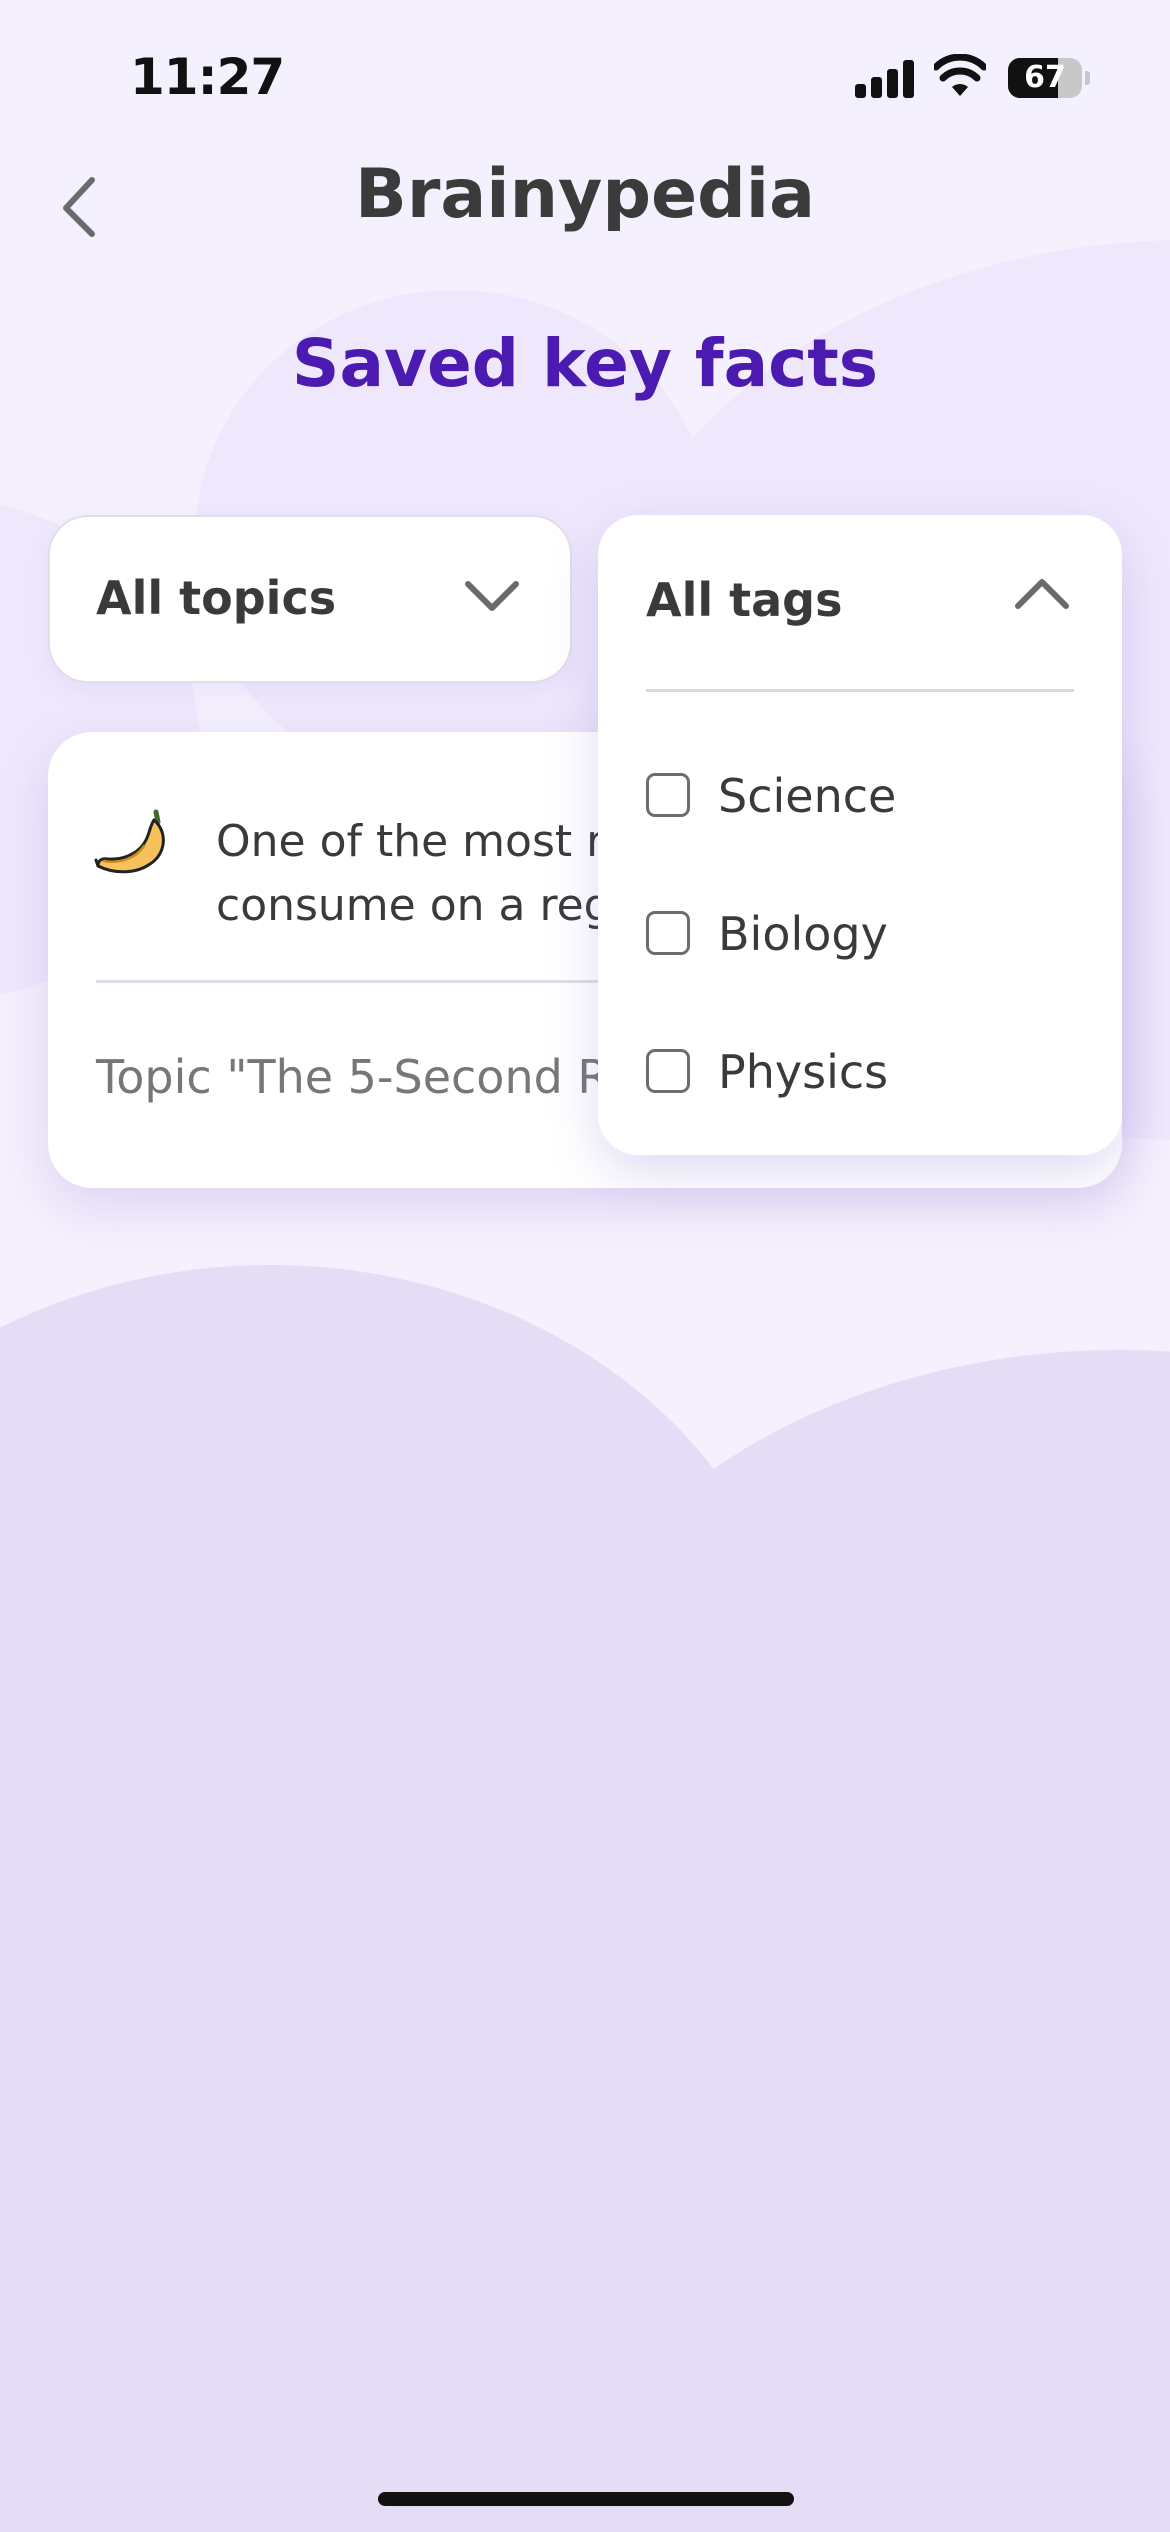 Image resolution: width=1170 pixels, height=2532 pixels. I want to click on tag-option-biology: Biology, so click(856, 933).